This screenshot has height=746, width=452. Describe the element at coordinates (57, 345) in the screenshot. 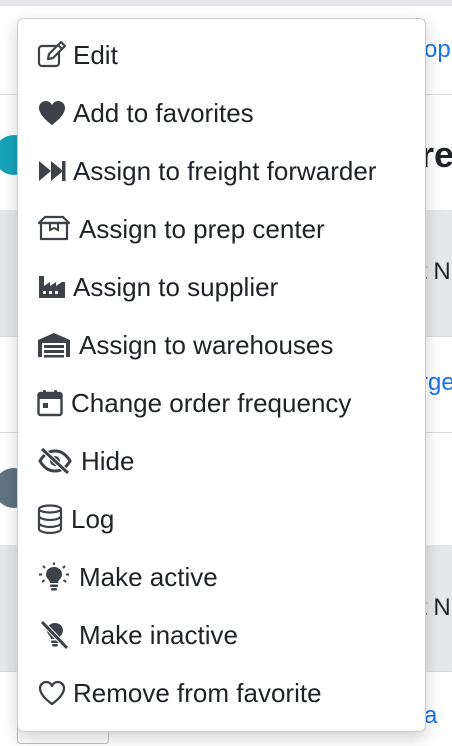

I see `warehouse-icon` at that location.